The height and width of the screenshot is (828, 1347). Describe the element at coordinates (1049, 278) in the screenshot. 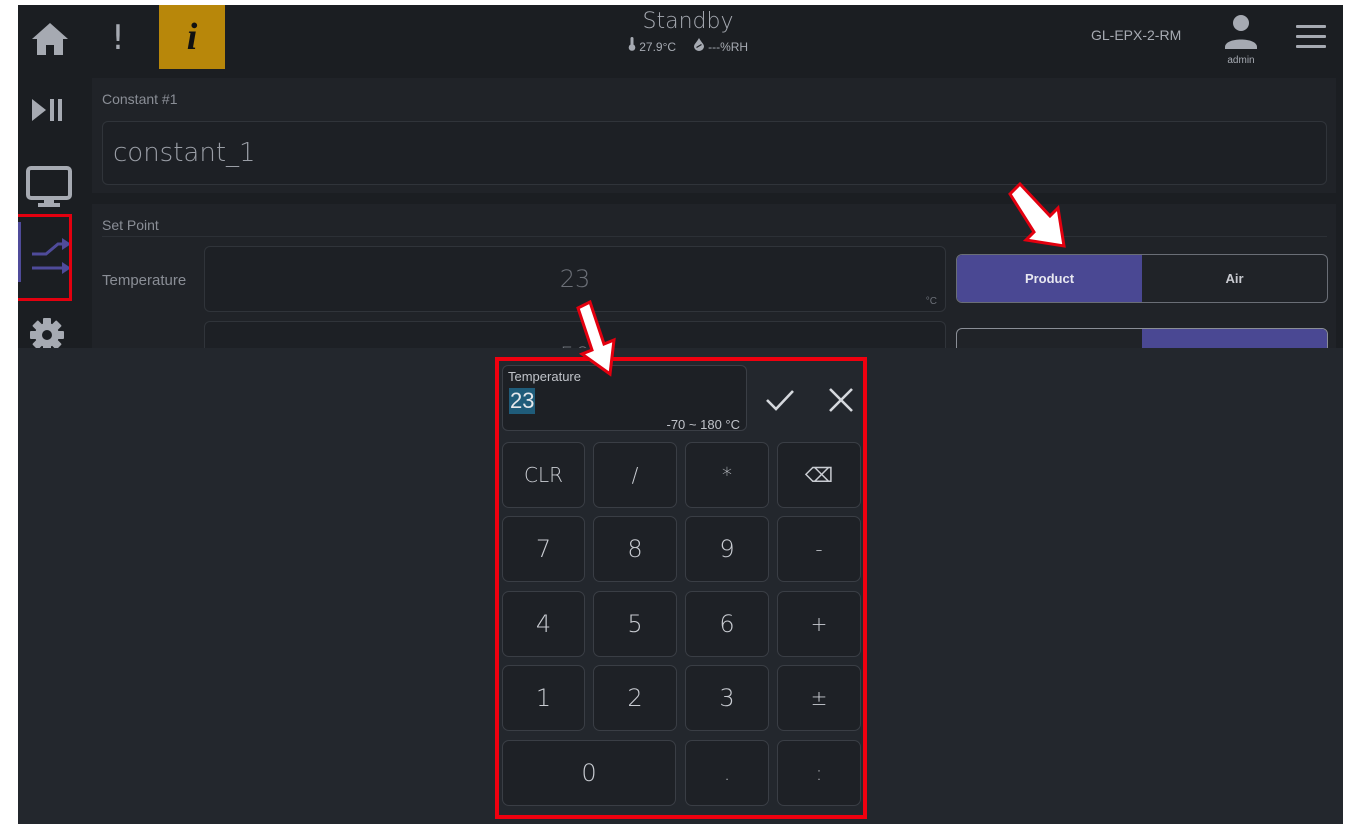

I see `product-option: Product` at that location.